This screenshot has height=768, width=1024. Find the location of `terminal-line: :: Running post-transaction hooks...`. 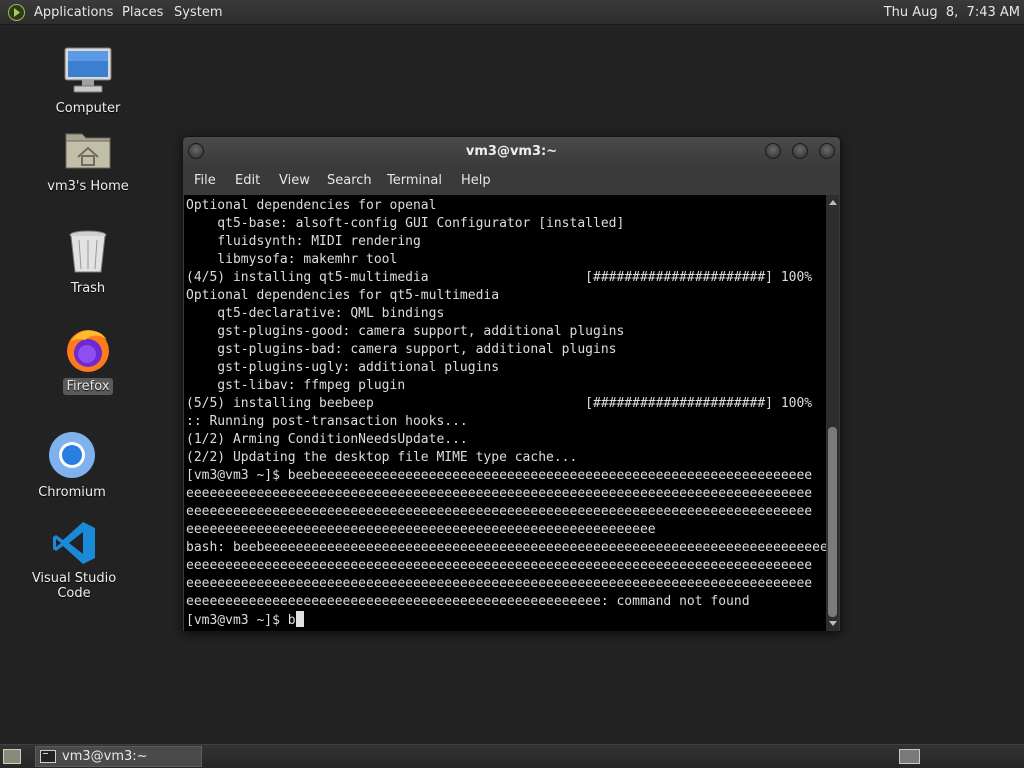

terminal-line: :: Running post-transaction hooks... is located at coordinates (327, 421).